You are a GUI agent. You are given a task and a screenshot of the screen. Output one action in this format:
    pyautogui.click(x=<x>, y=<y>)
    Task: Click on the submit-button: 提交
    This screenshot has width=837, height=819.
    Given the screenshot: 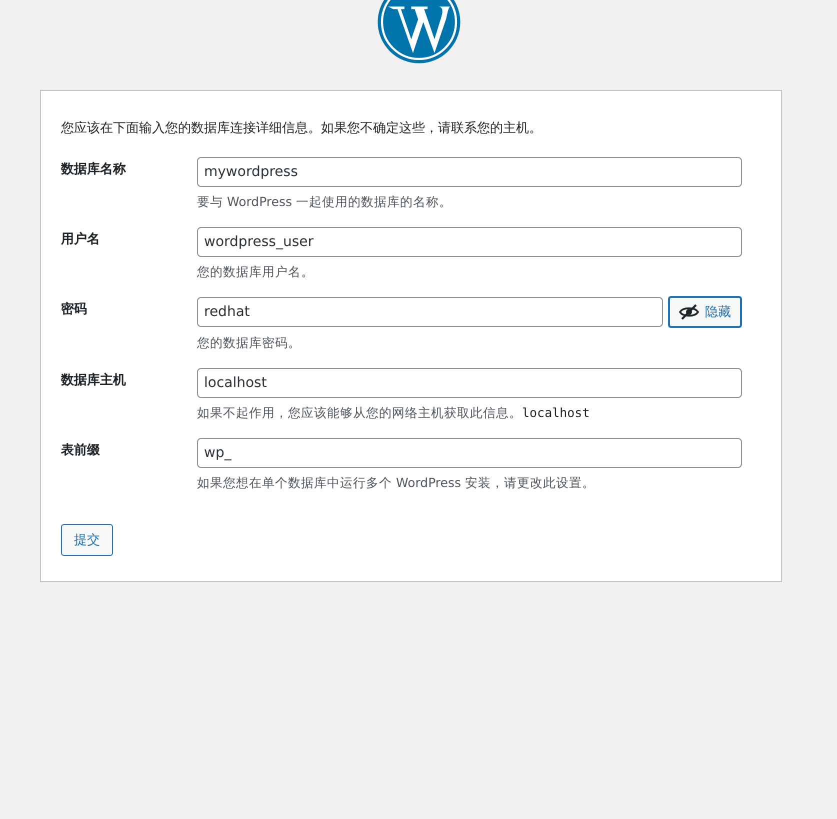 What is the action you would take?
    pyautogui.click(x=87, y=540)
    